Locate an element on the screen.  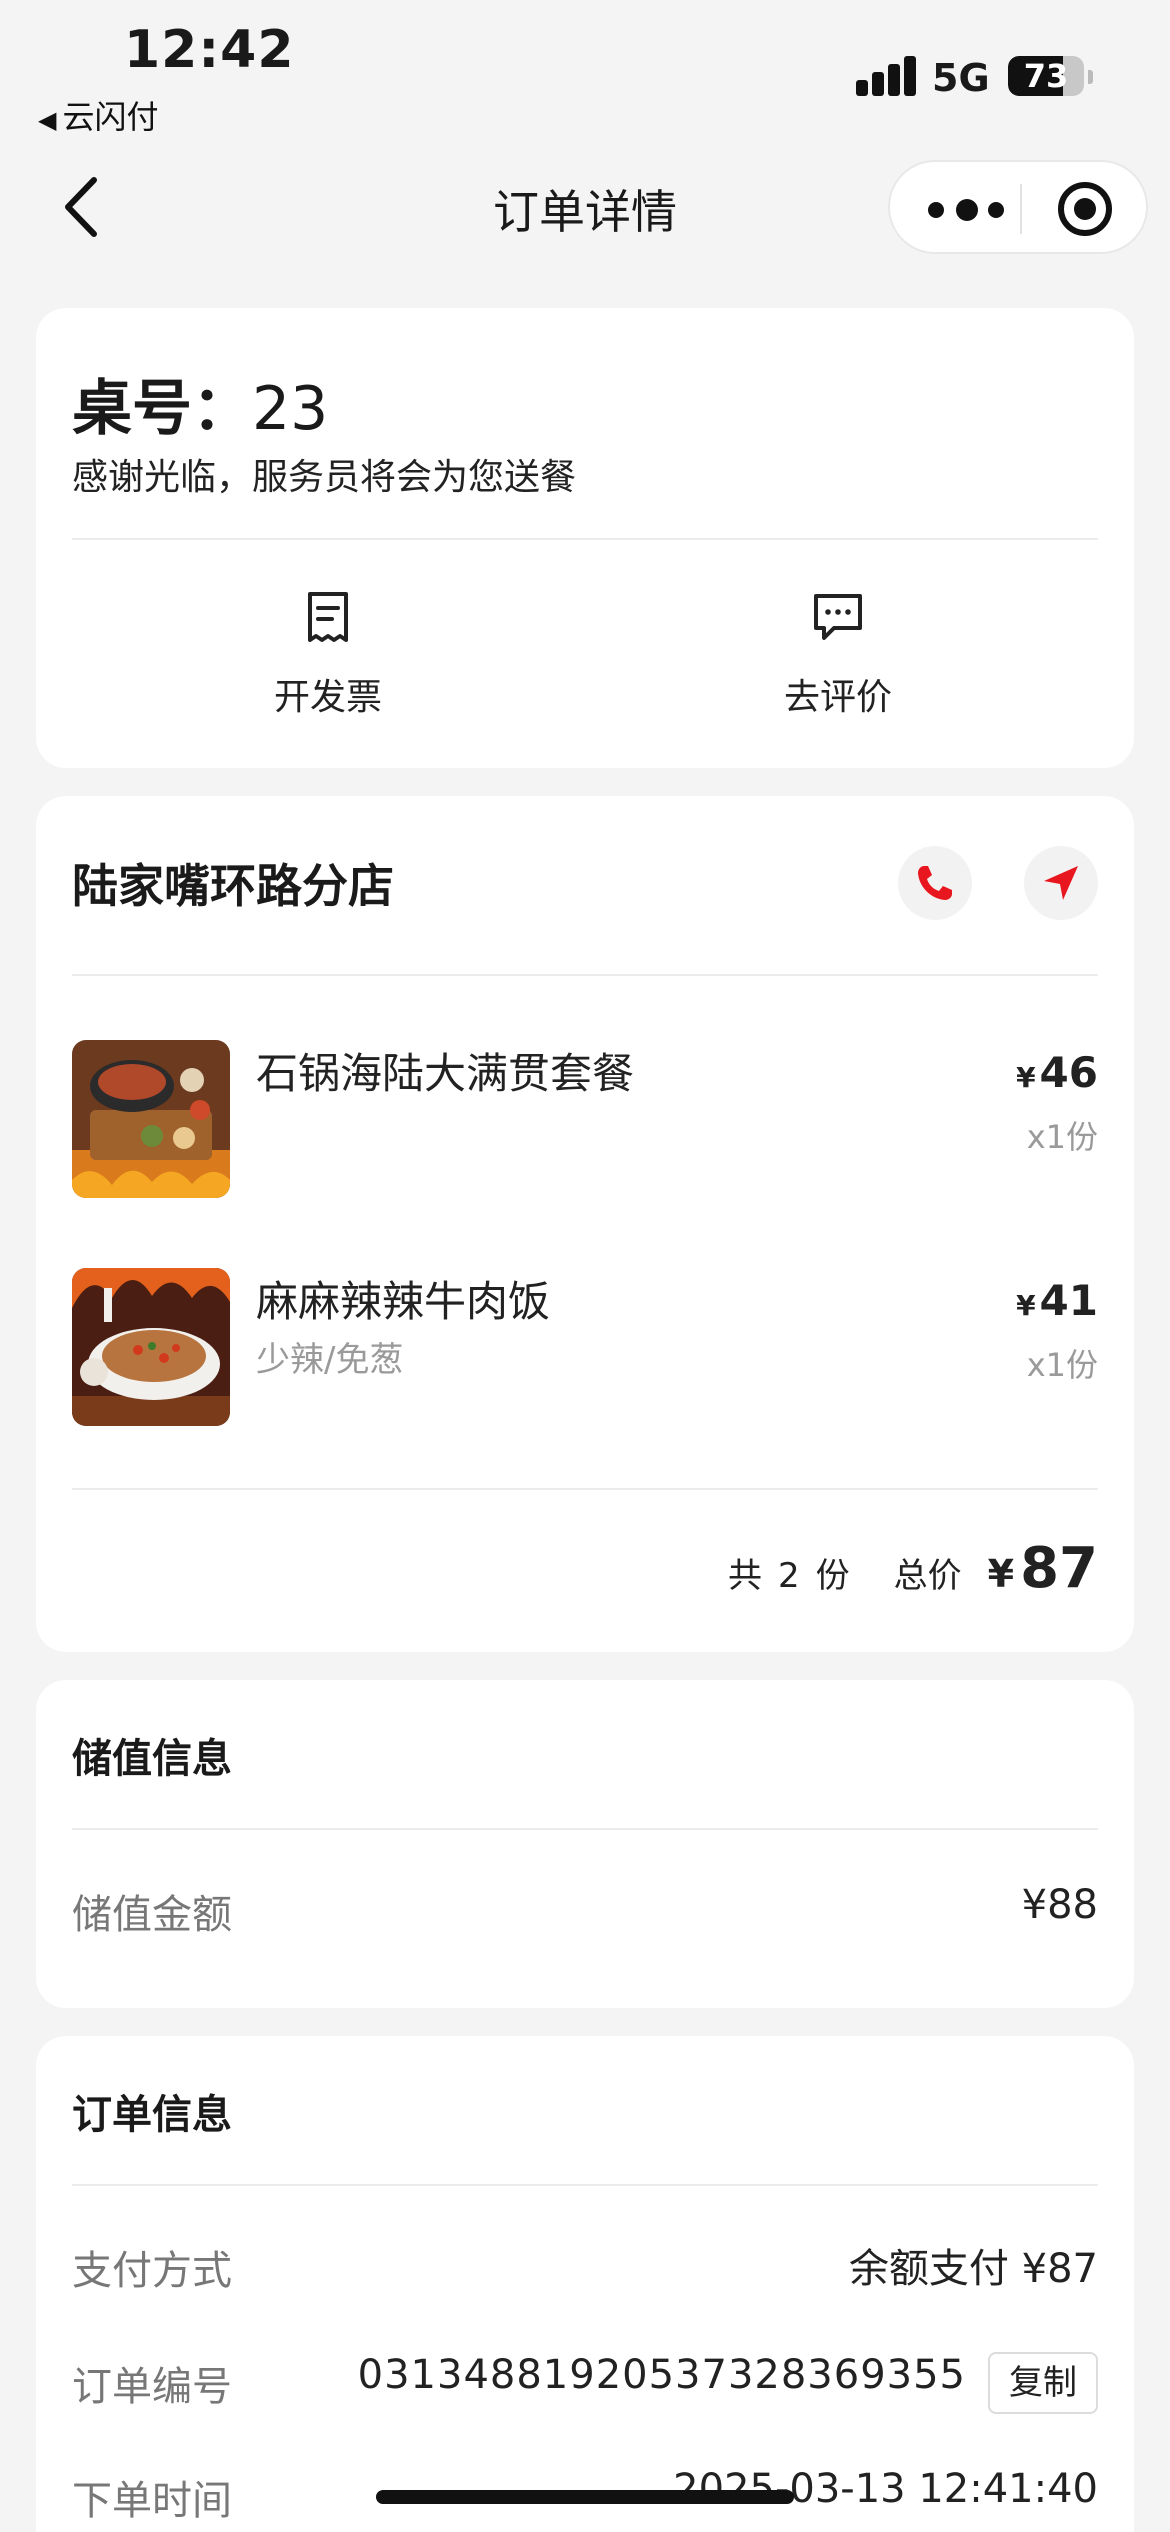
capsule-divider is located at coordinates (1021, 209).